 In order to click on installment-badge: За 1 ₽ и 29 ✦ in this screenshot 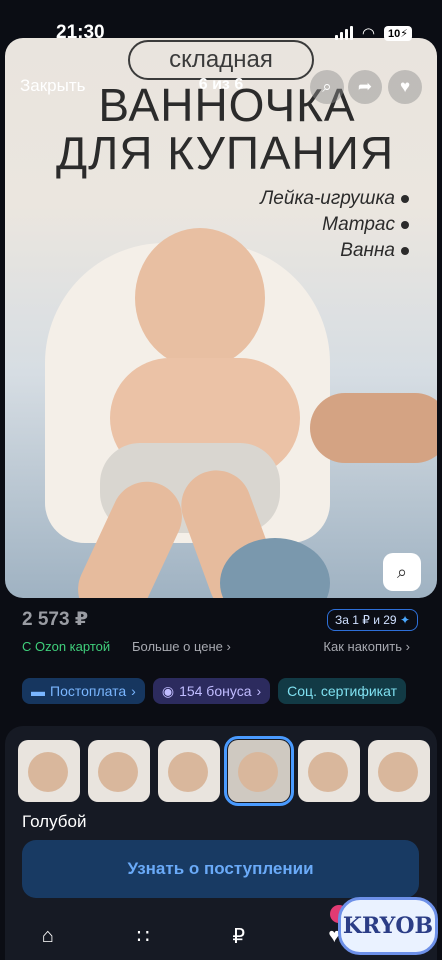, I will do `click(372, 620)`.